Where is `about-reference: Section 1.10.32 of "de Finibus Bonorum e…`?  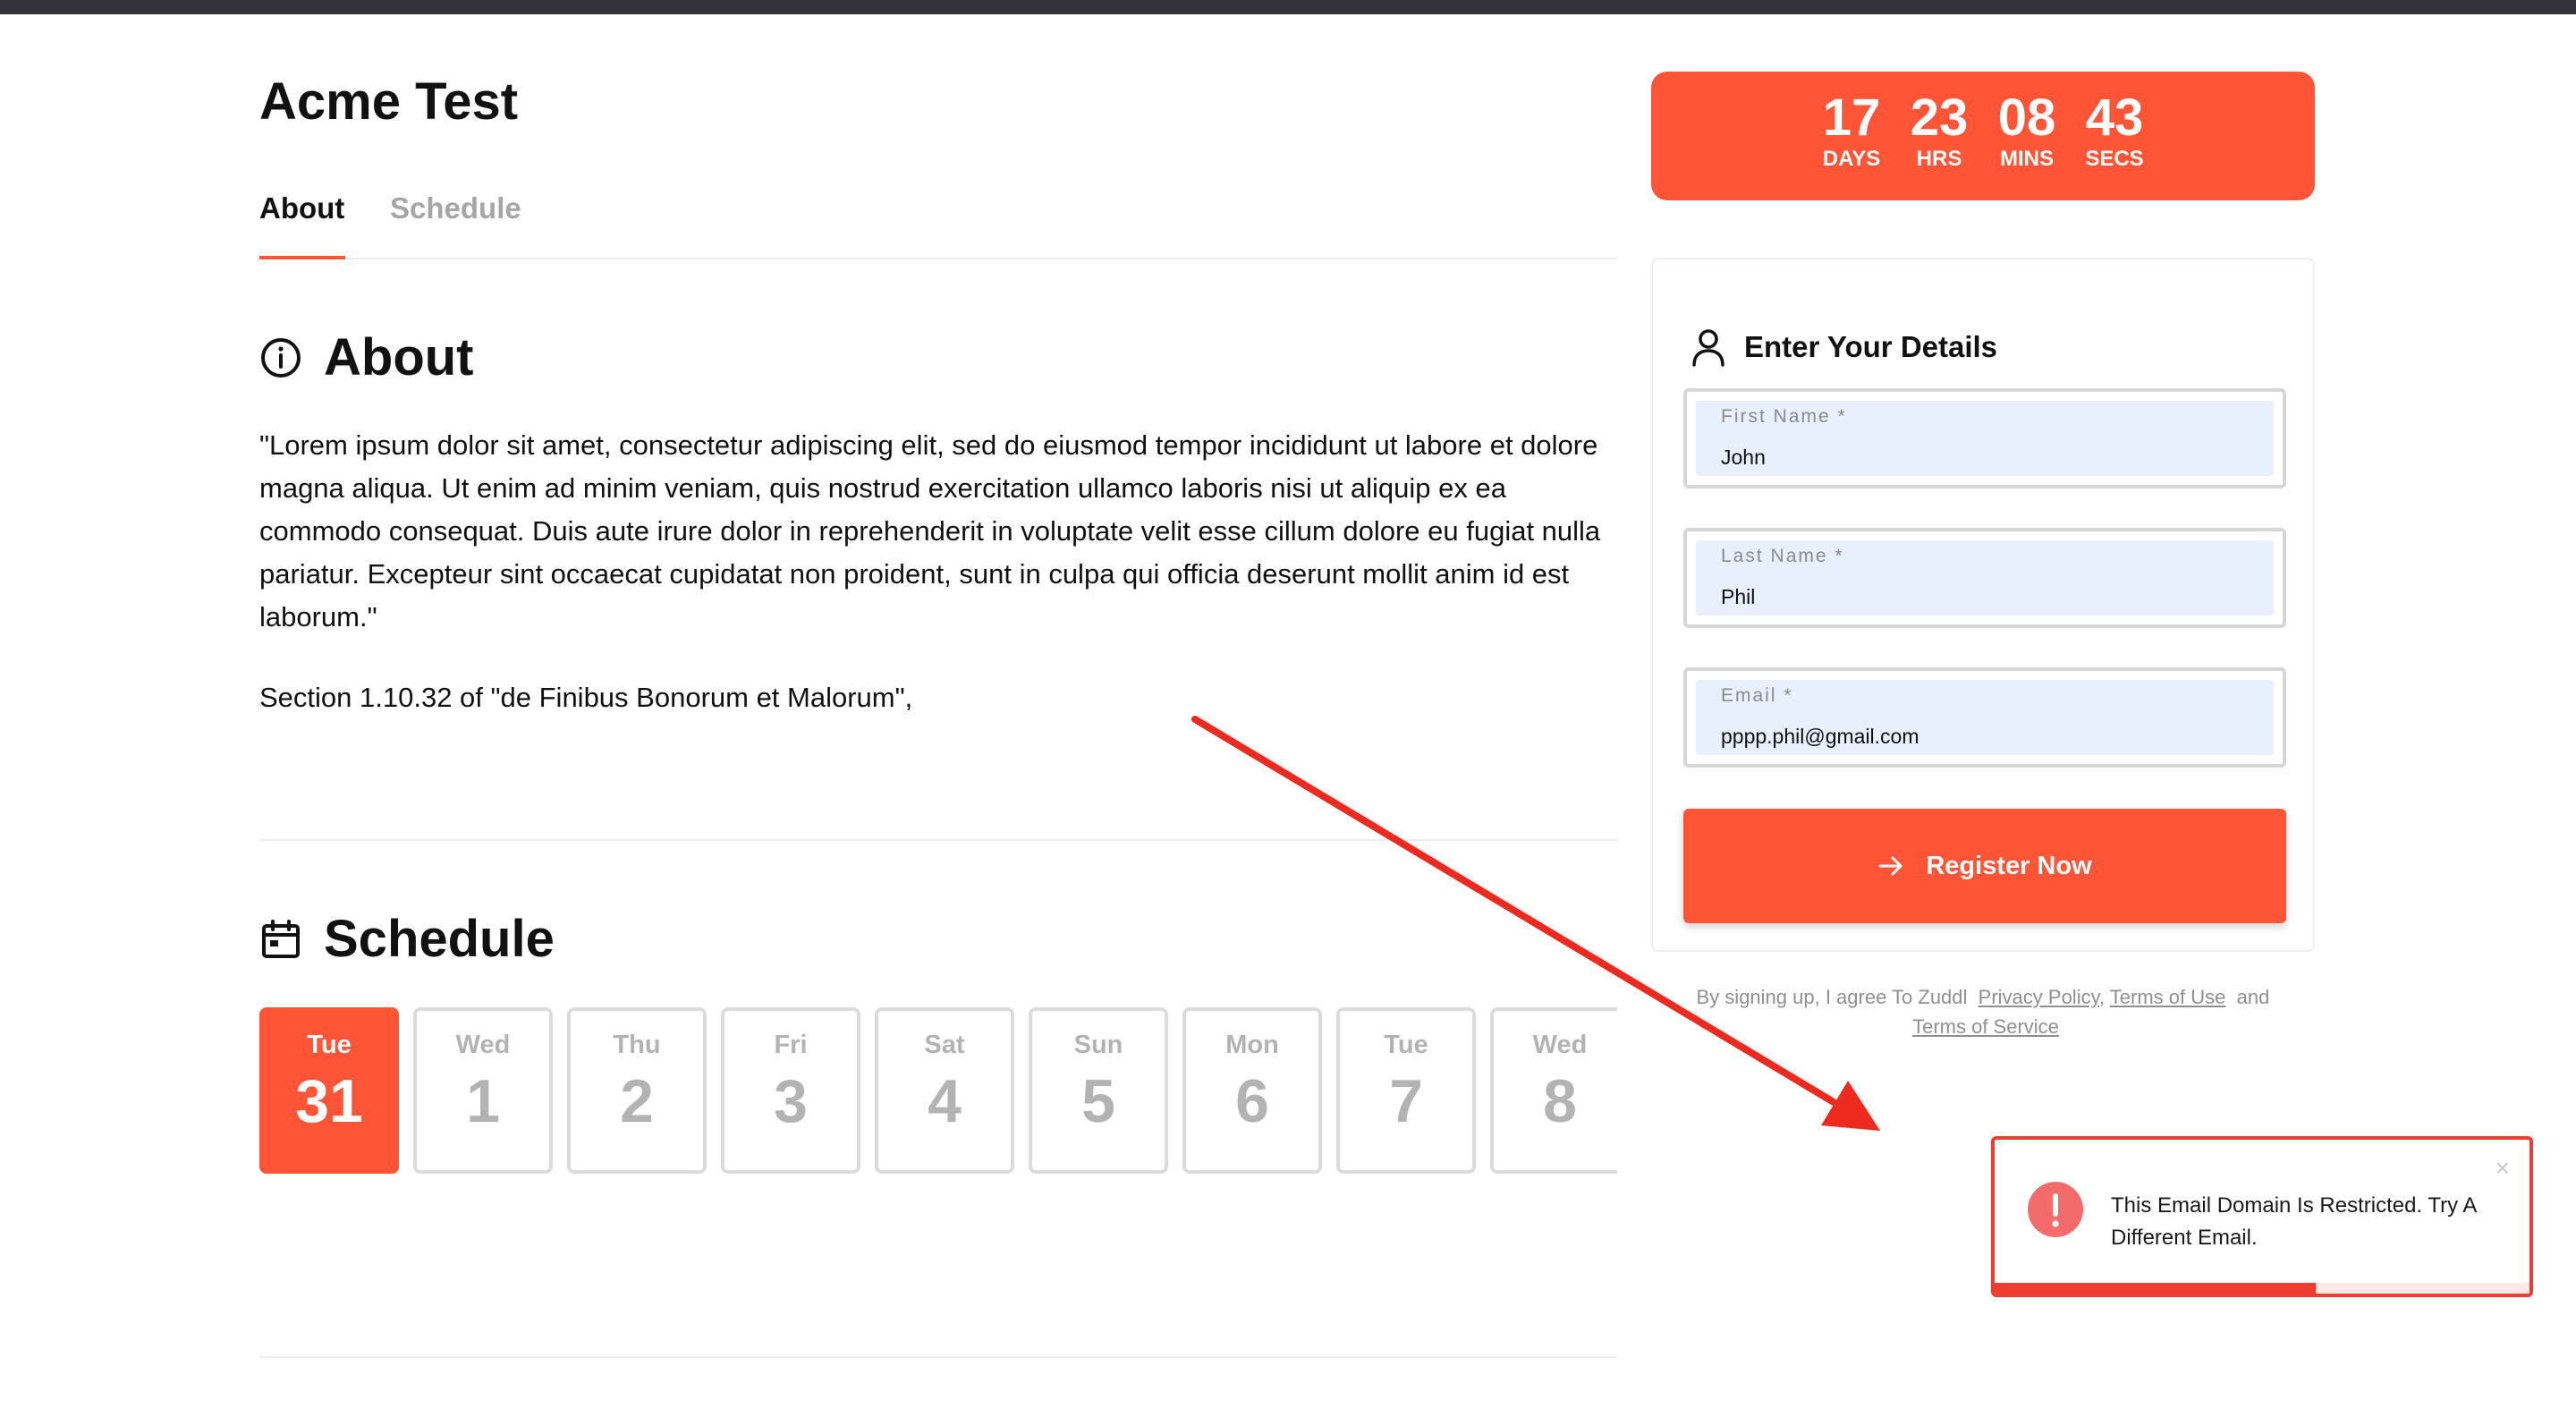
about-reference: Section 1.10.32 of "de Finibus Bonorum e… is located at coordinates (586, 698).